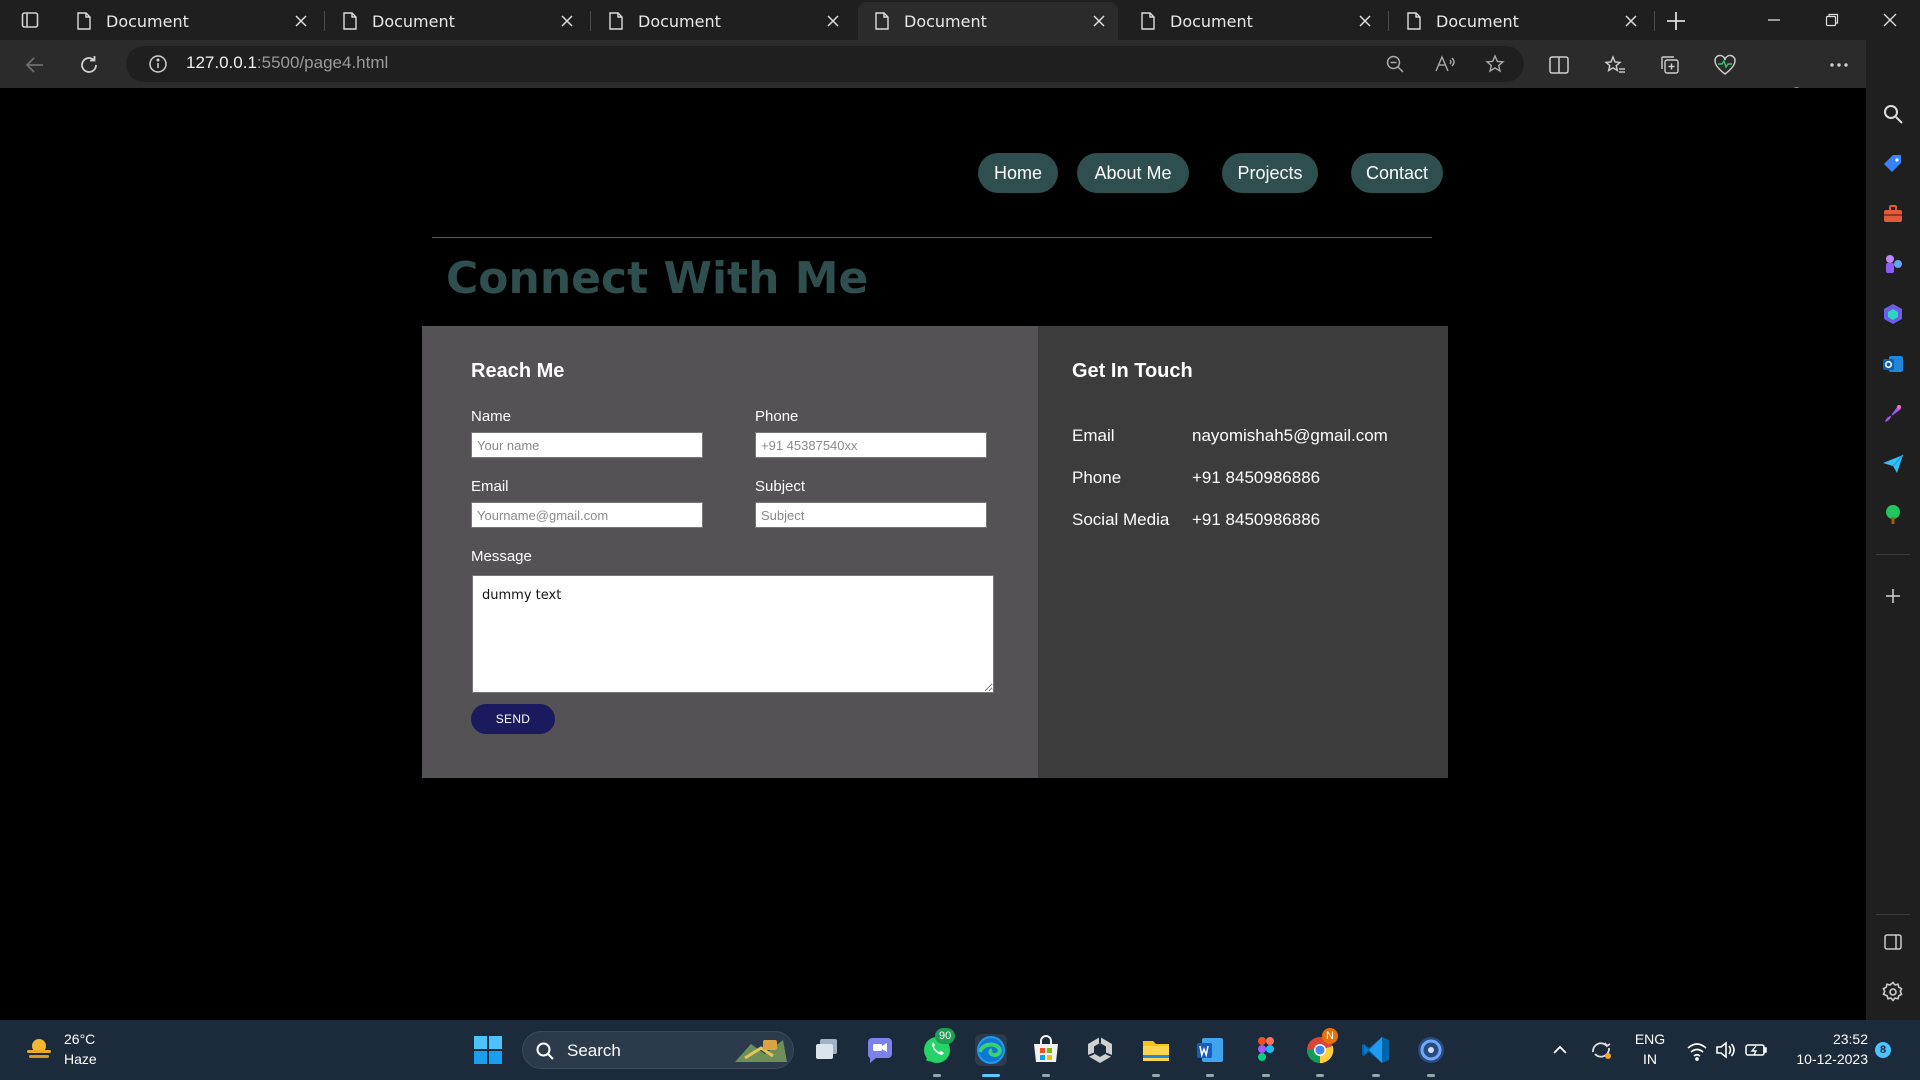 The width and height of the screenshot is (1920, 1080). I want to click on file-explorer-icon, so click(1156, 1050).